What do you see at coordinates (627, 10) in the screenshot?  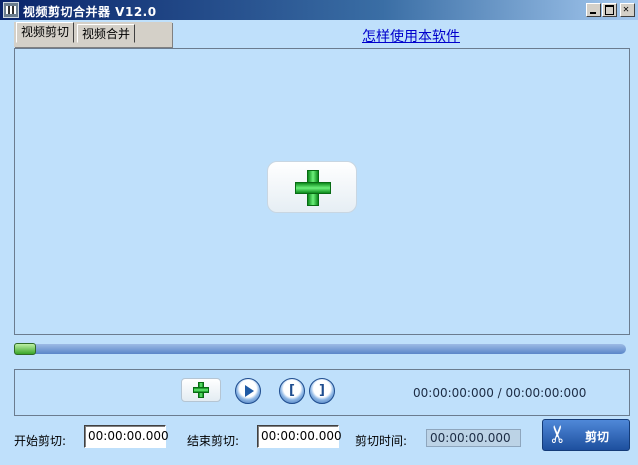 I see `close-button` at bounding box center [627, 10].